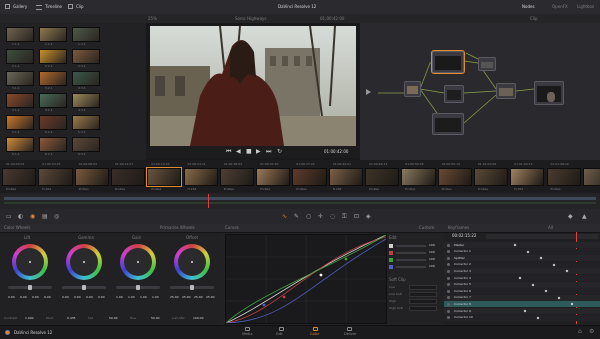  Describe the element at coordinates (284, 217) in the screenshot. I see `curves-icon: ∿` at that location.